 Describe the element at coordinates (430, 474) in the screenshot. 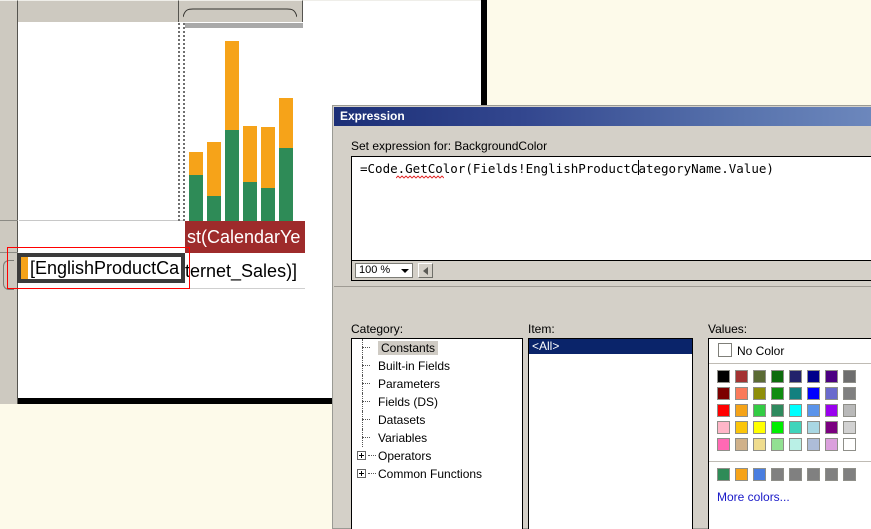

I see `category-tree-item-label: Common Functions` at that location.